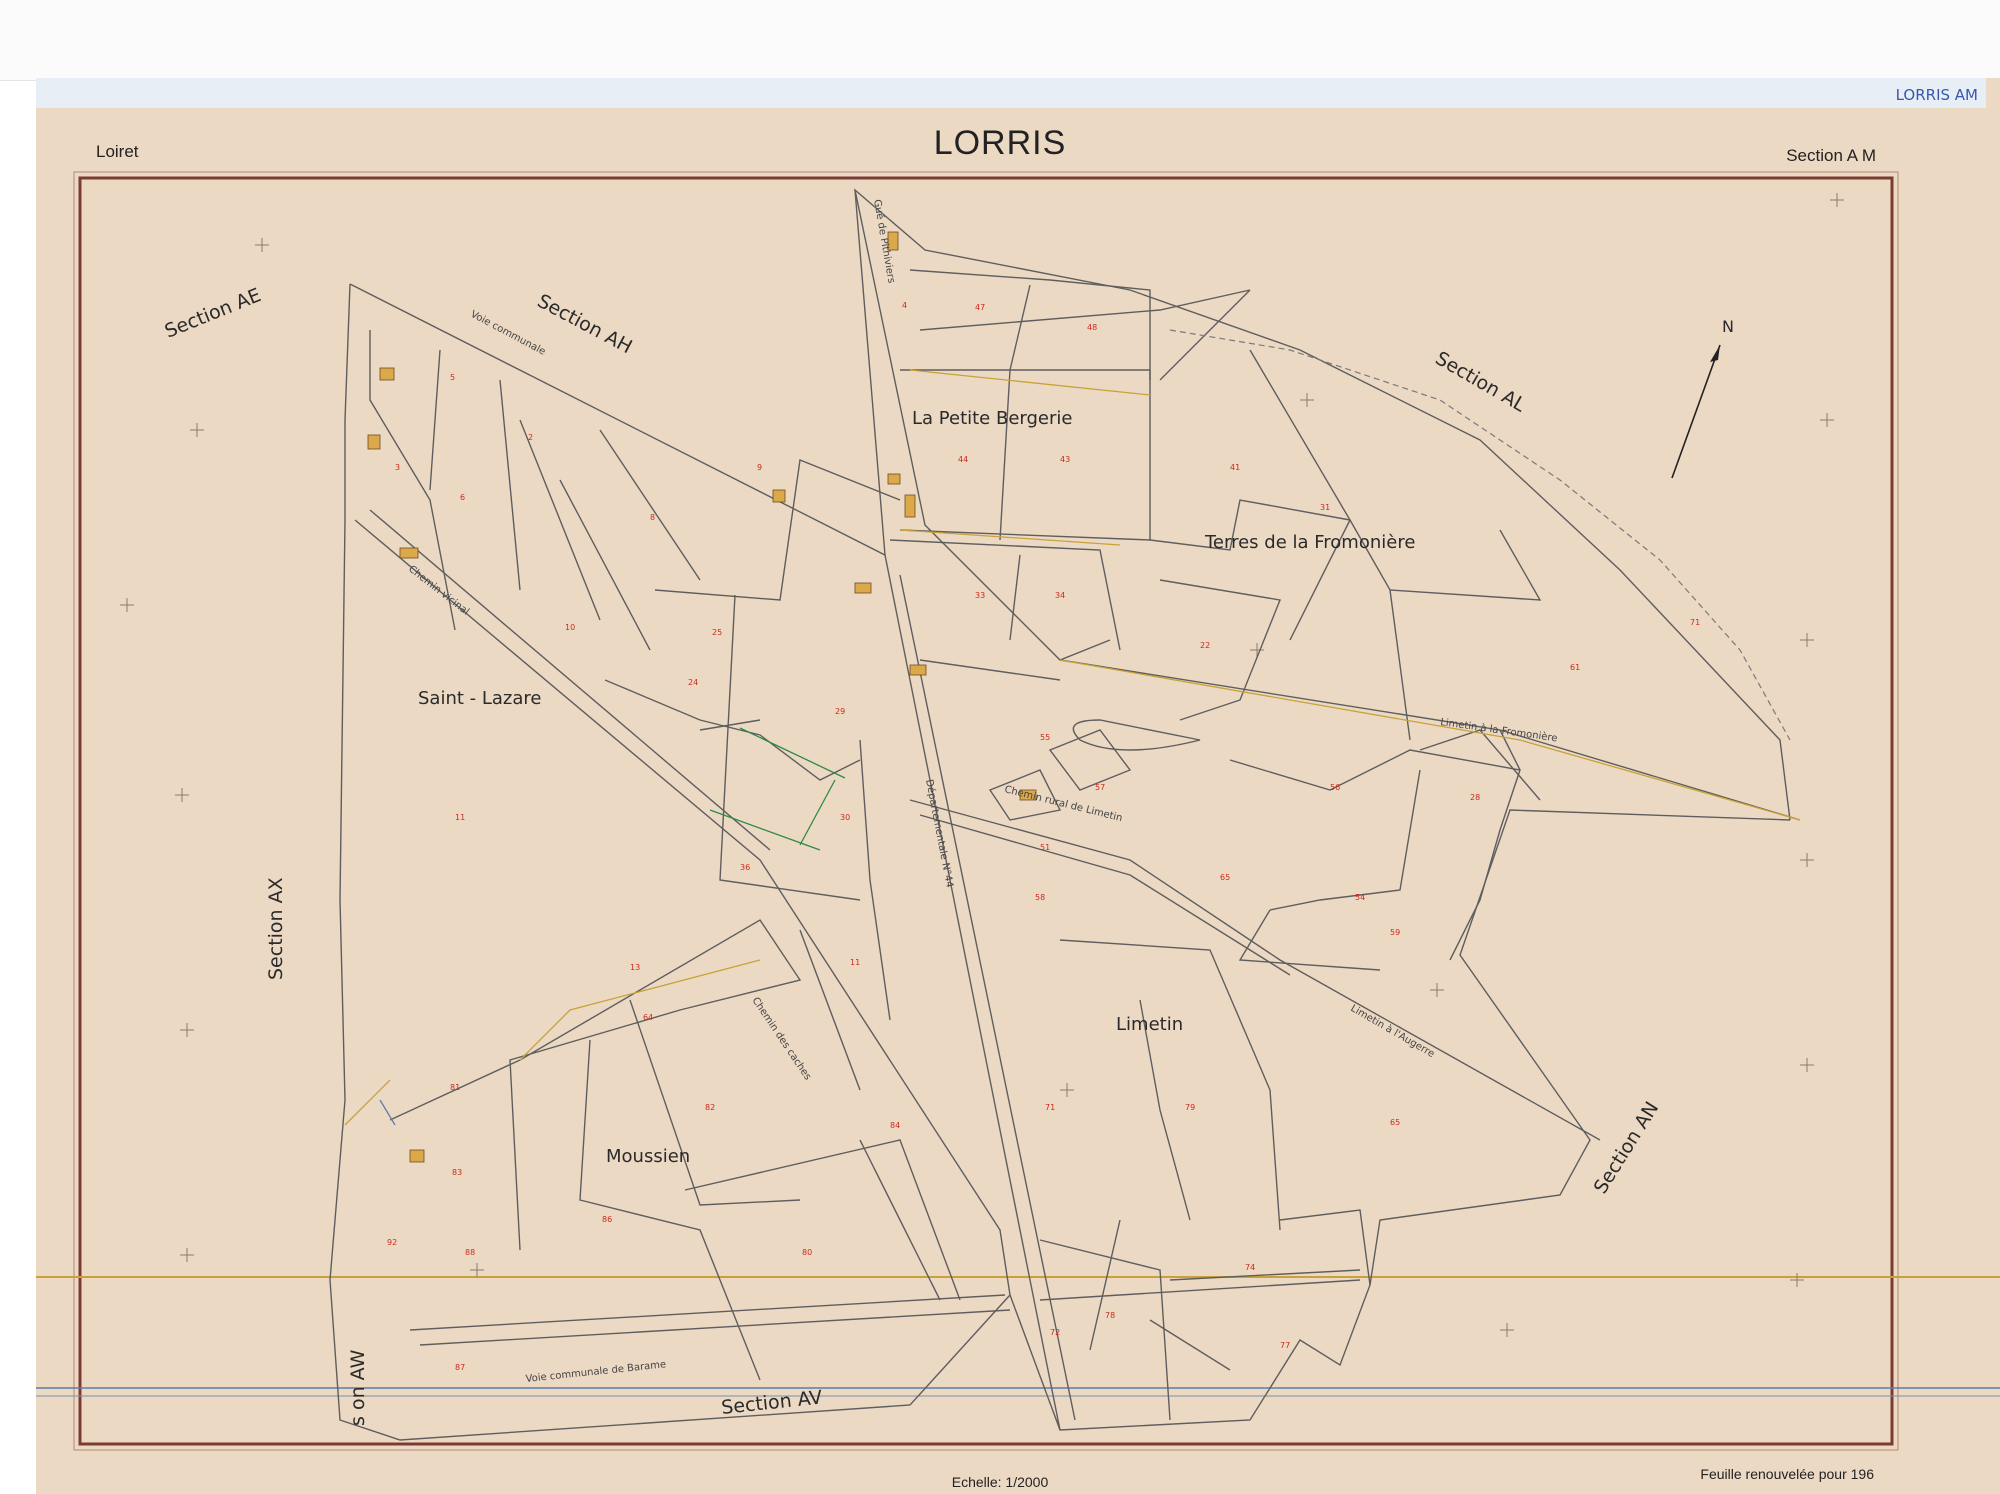 This screenshot has height=1494, width=2000. What do you see at coordinates (1065, 459) in the screenshot?
I see `svg-text: 43` at bounding box center [1065, 459].